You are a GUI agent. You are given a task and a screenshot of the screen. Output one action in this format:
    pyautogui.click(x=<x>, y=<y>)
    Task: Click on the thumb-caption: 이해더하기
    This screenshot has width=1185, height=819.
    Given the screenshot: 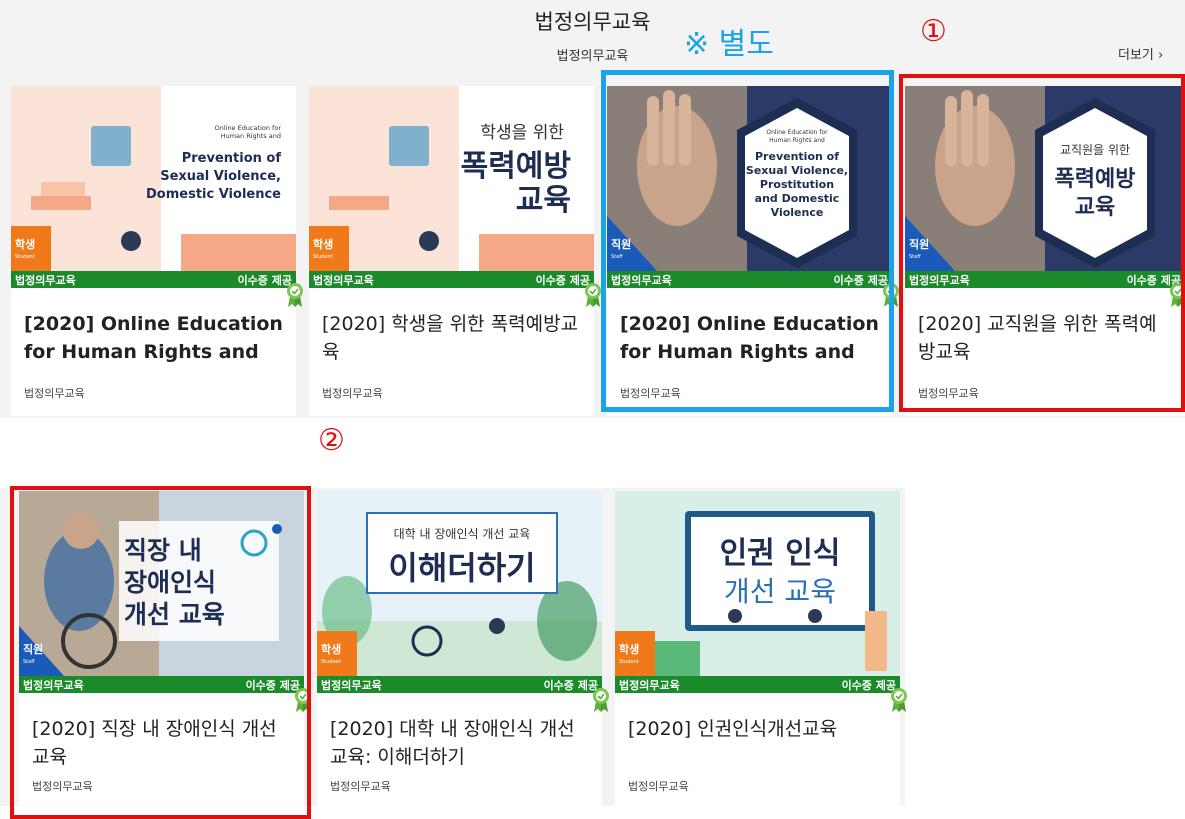 What is the action you would take?
    pyautogui.click(x=461, y=568)
    